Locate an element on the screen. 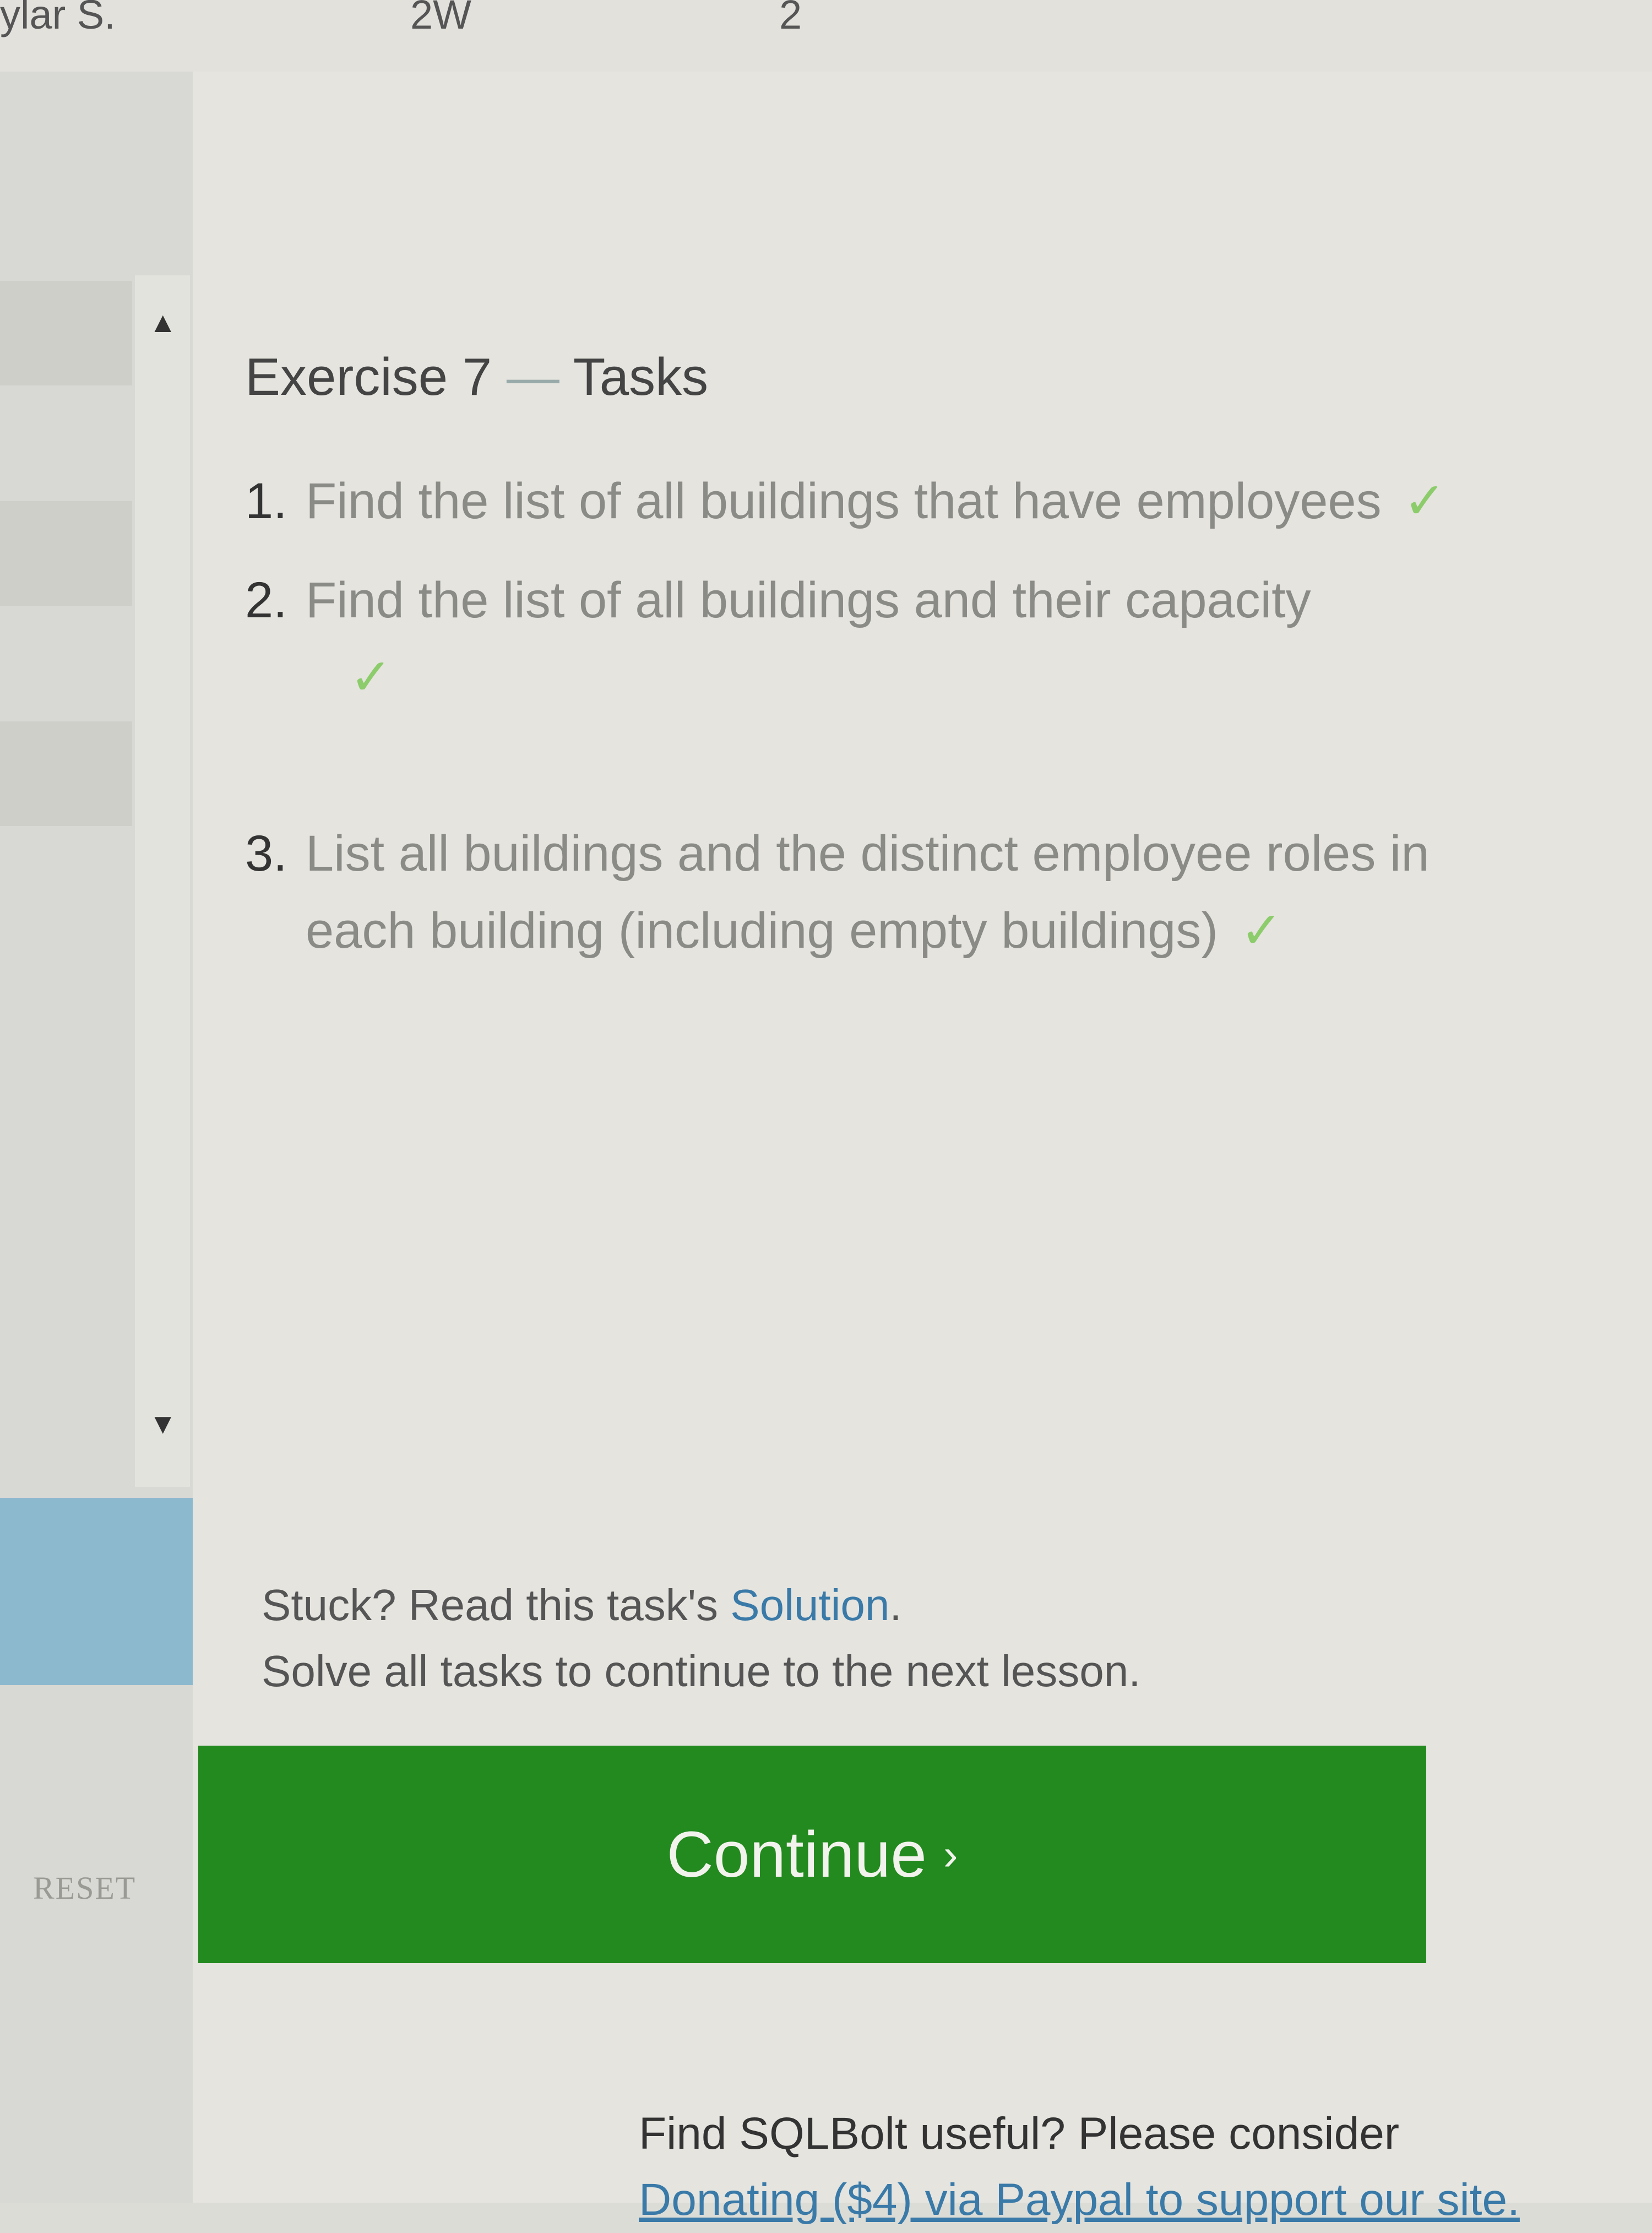  continue-button: Continue › is located at coordinates (812, 1854).